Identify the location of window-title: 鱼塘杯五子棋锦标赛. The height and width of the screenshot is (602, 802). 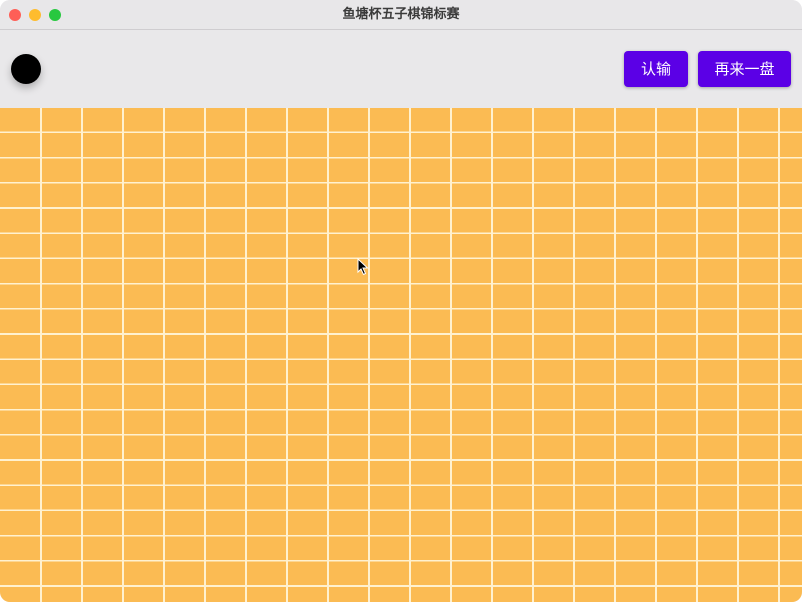
(401, 14).